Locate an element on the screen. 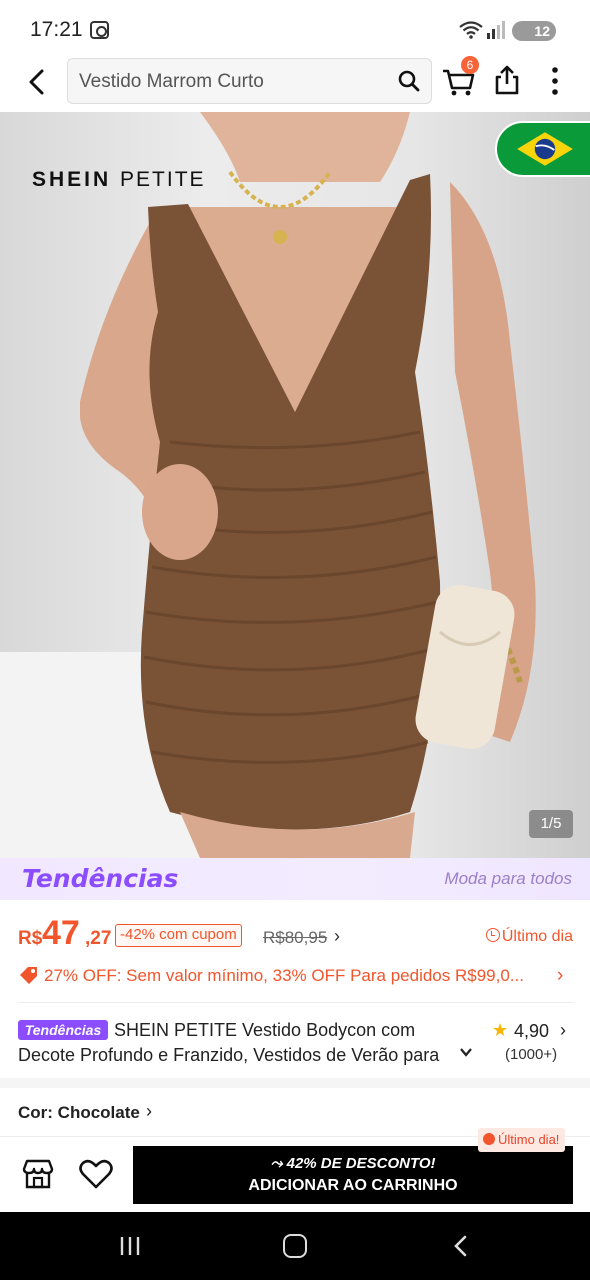 The height and width of the screenshot is (1280, 590). trends-chip: Tendências is located at coordinates (63, 1030).